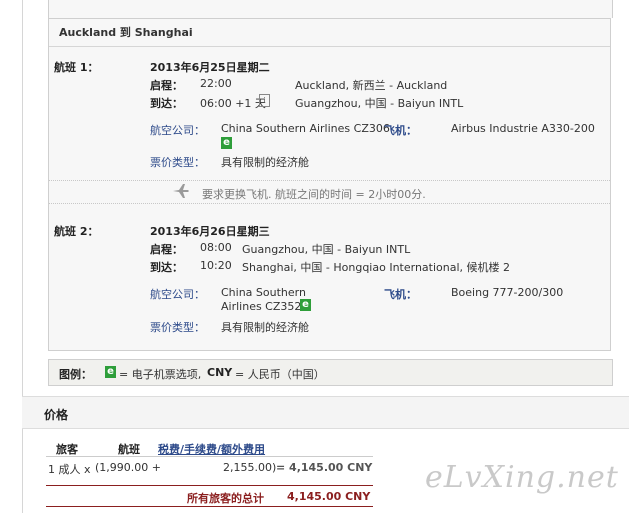 This screenshot has width=629, height=513. I want to click on flight-1-depart-label: 启程：, so click(166, 85).